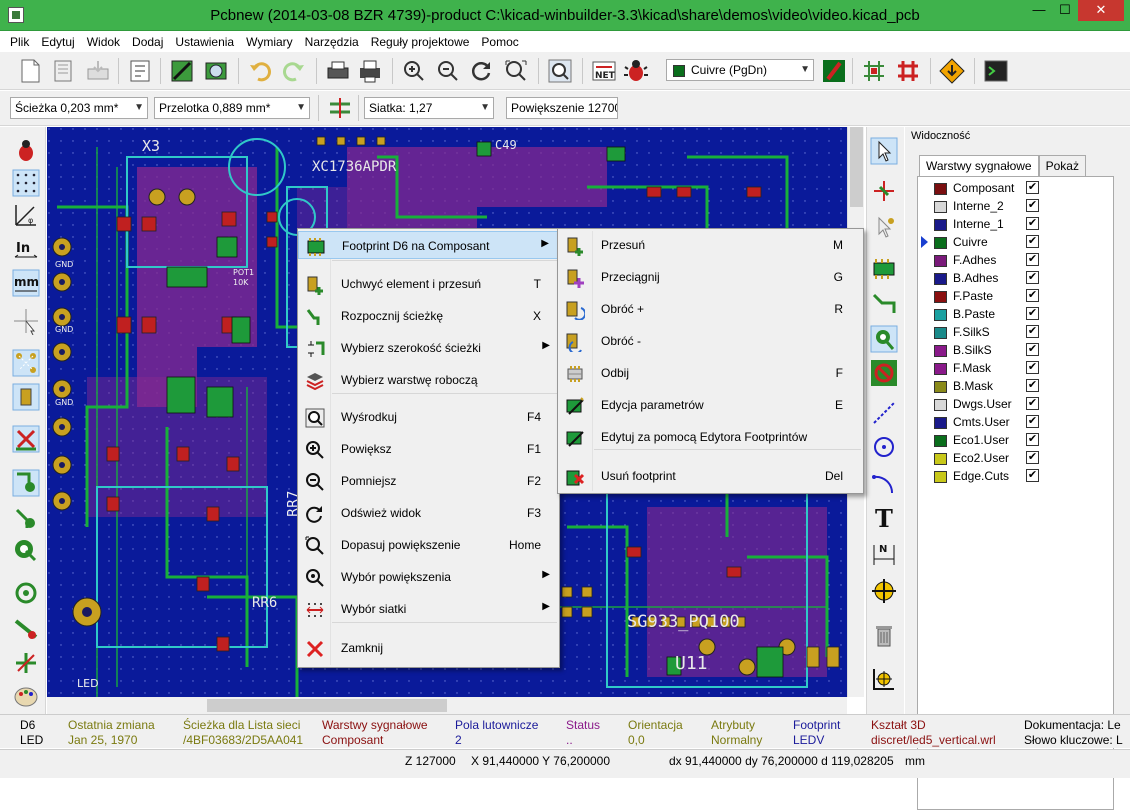 The height and width of the screenshot is (810, 1130). What do you see at coordinates (710, 277) in the screenshot?
I see `submenu-item: Przeciągnij G` at bounding box center [710, 277].